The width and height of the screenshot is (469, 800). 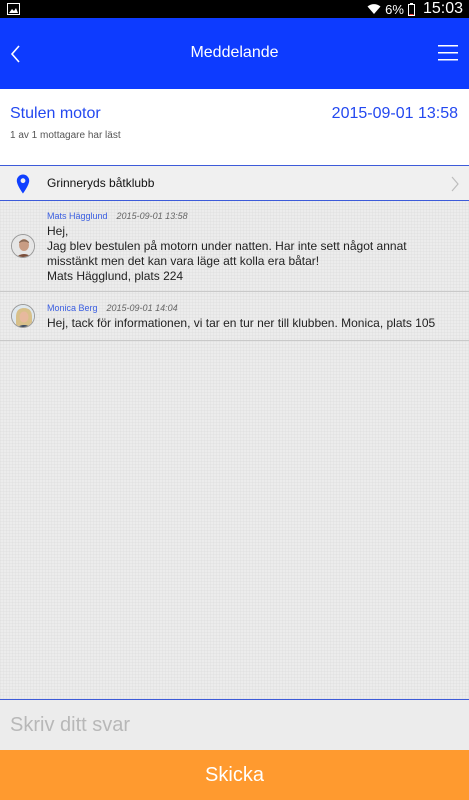 What do you see at coordinates (234, 9) in the screenshot?
I see `status-bar: 6% 15:03` at bounding box center [234, 9].